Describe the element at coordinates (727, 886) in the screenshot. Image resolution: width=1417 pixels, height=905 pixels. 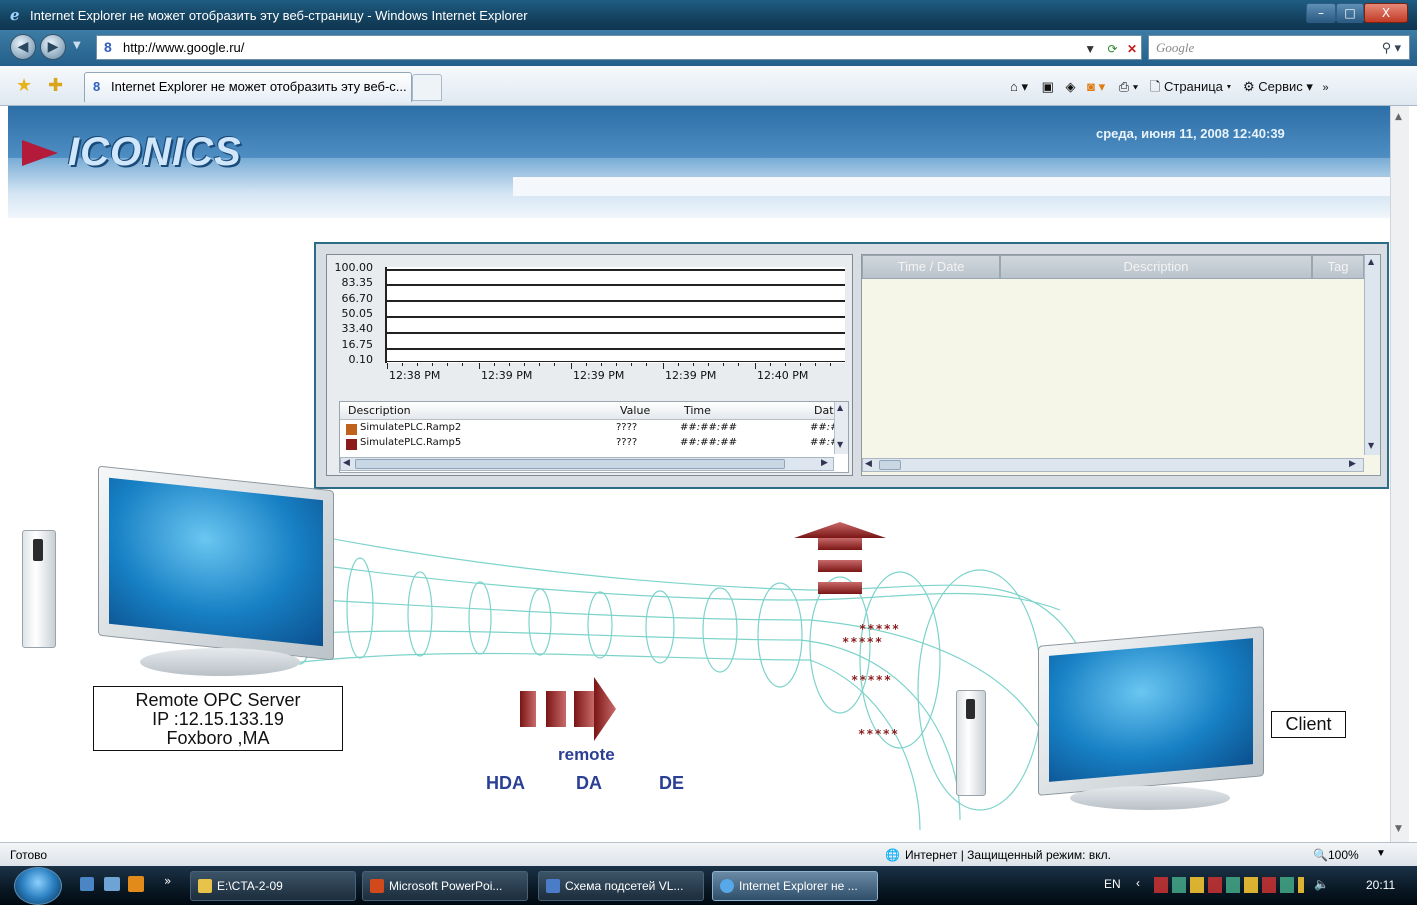
I see `ie-icon` at that location.